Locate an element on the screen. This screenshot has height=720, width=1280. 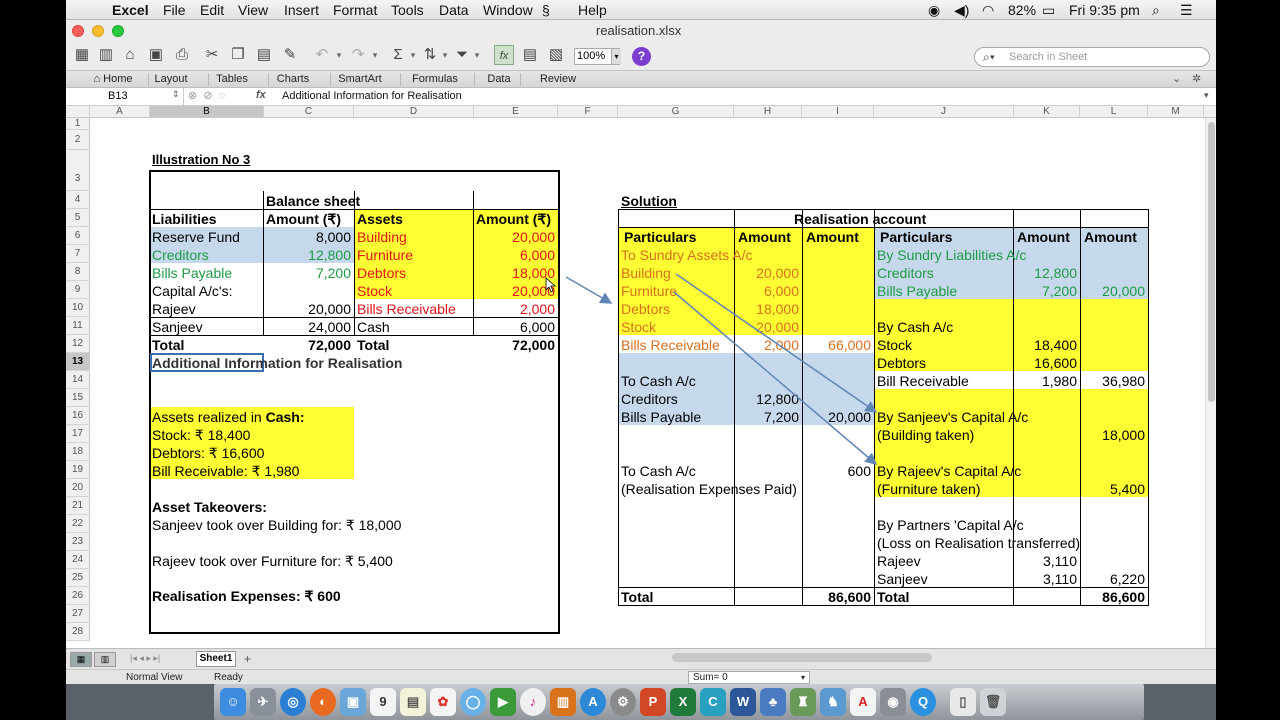
row-header: 8 is located at coordinates (78, 272).